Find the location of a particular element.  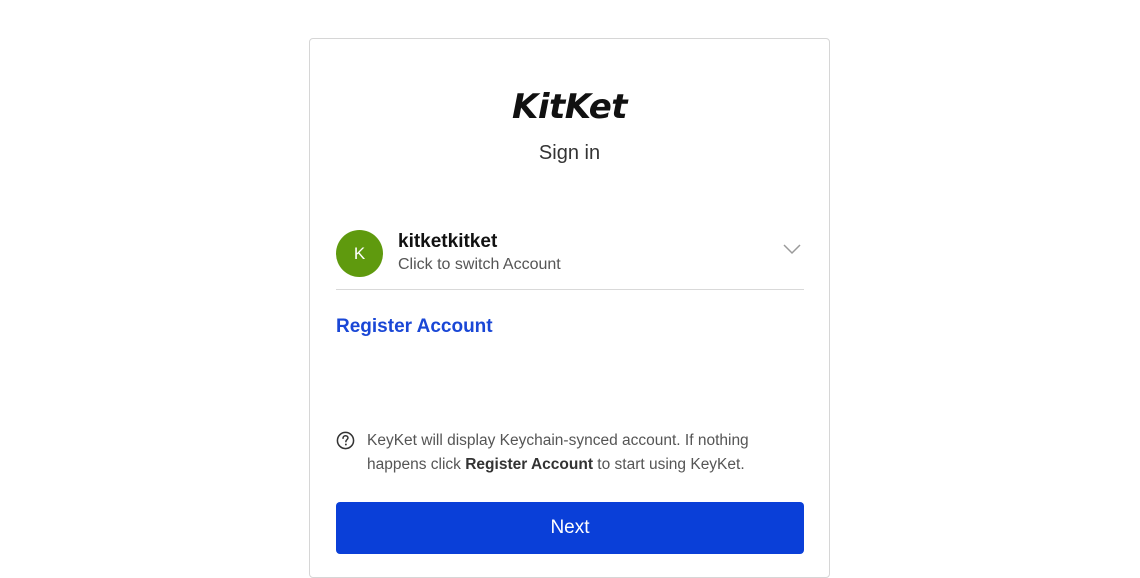

account-switcher: K kitketkitket Click to switch Account is located at coordinates (570, 258).